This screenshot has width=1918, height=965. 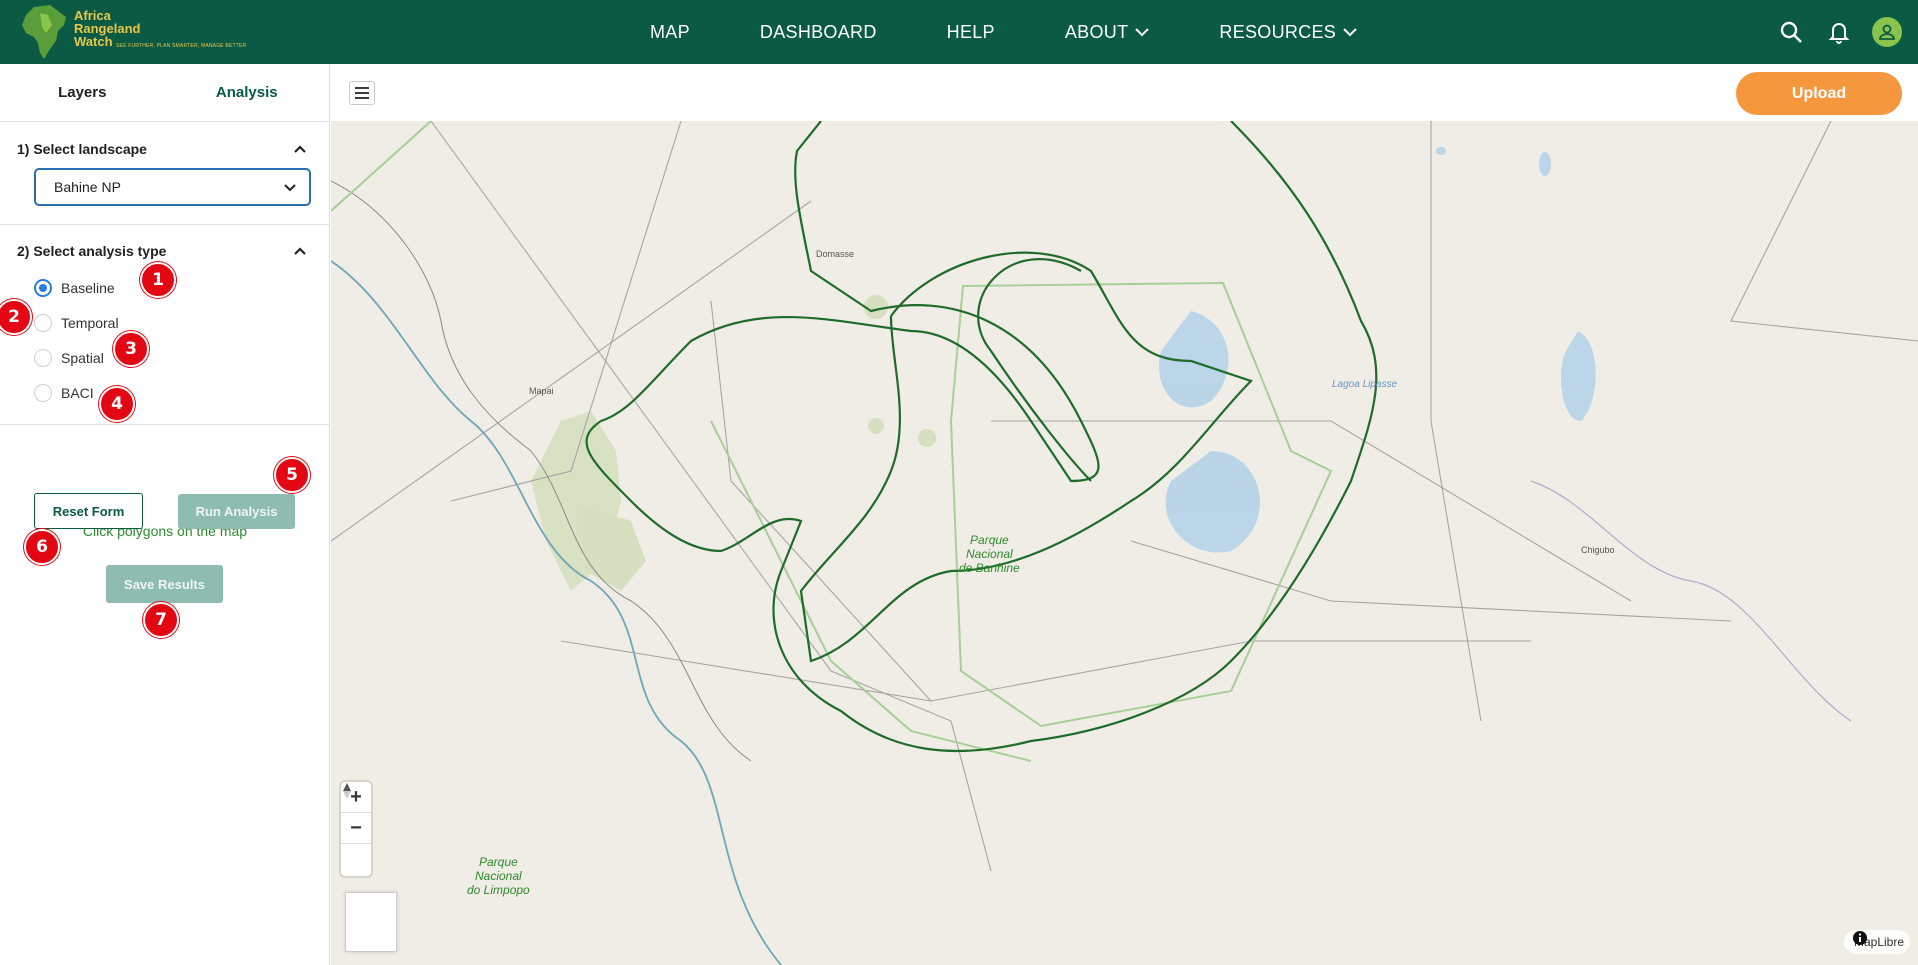 What do you see at coordinates (1288, 32) in the screenshot?
I see `nav-resources: RESOURCES` at bounding box center [1288, 32].